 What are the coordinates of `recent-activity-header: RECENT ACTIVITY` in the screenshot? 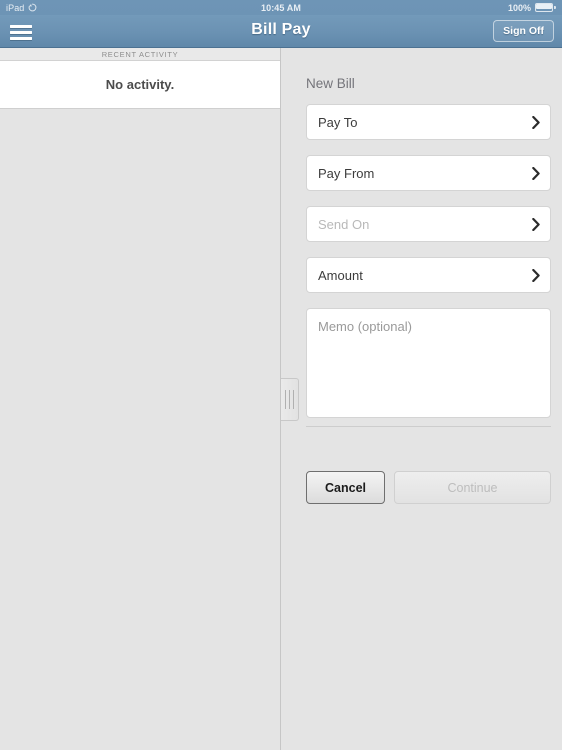 It's located at (140, 54).